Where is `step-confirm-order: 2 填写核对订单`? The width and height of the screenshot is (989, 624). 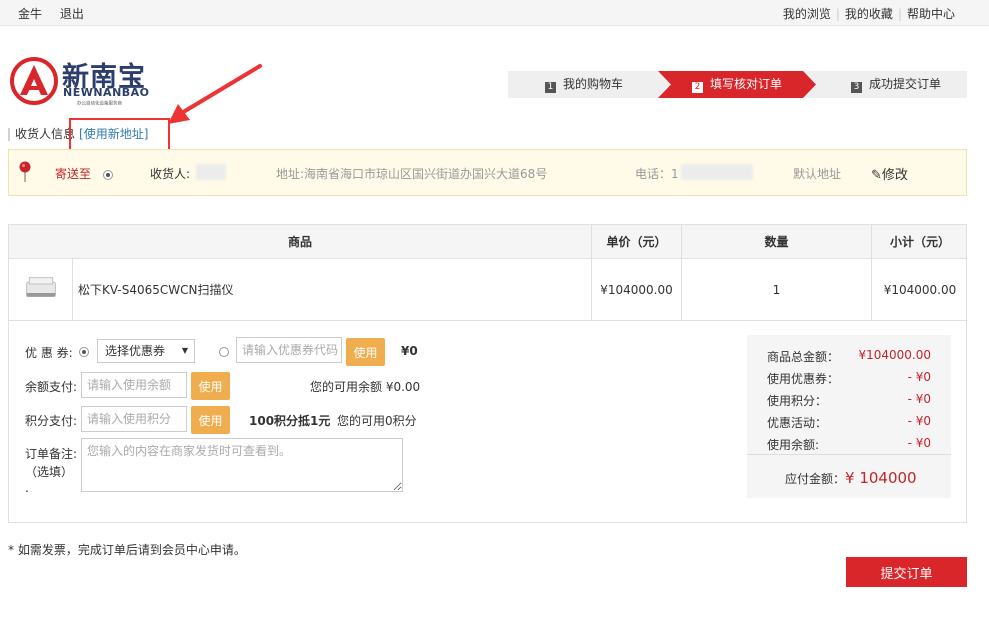 step-confirm-order: 2 填写核对订单 is located at coordinates (737, 84).